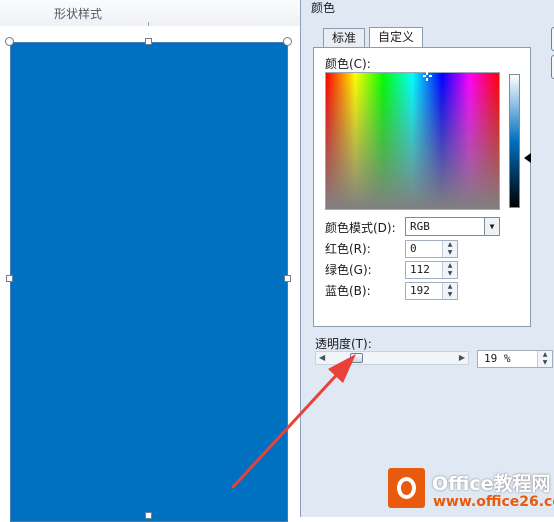  I want to click on blue-input: 192 ▲ ▼, so click(431, 291).